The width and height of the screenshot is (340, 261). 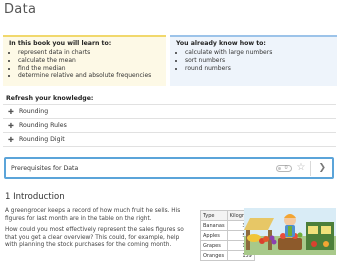 I want to click on toggle-value: 0, so click(x=286, y=167).